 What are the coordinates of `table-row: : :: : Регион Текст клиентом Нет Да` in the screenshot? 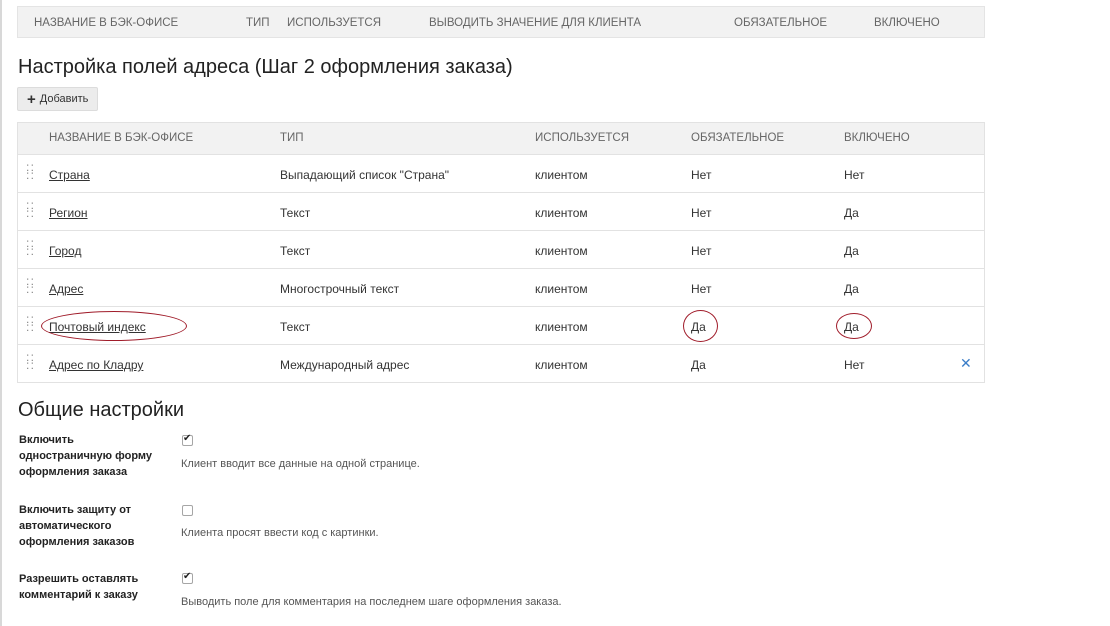 It's located at (501, 212).